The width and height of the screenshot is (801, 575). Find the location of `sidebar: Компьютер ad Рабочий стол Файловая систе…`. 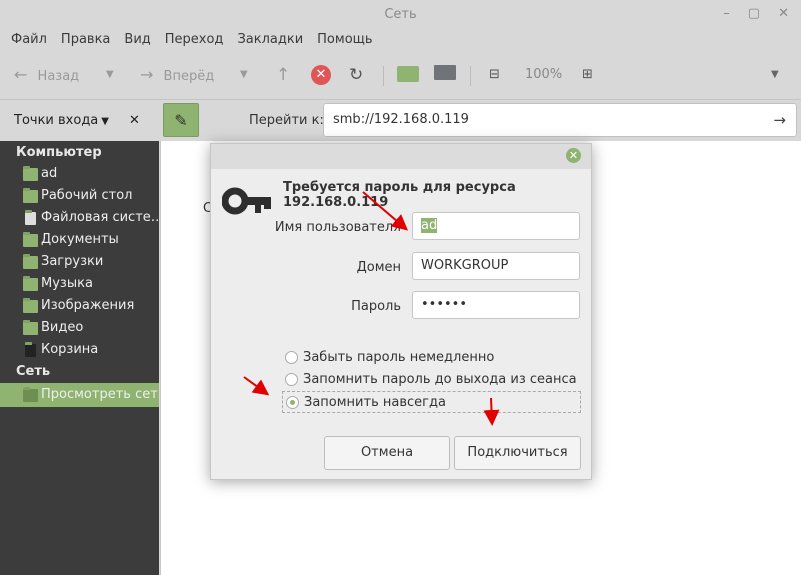

sidebar: Компьютер ad Рабочий стол Файловая систе… is located at coordinates (79, 358).